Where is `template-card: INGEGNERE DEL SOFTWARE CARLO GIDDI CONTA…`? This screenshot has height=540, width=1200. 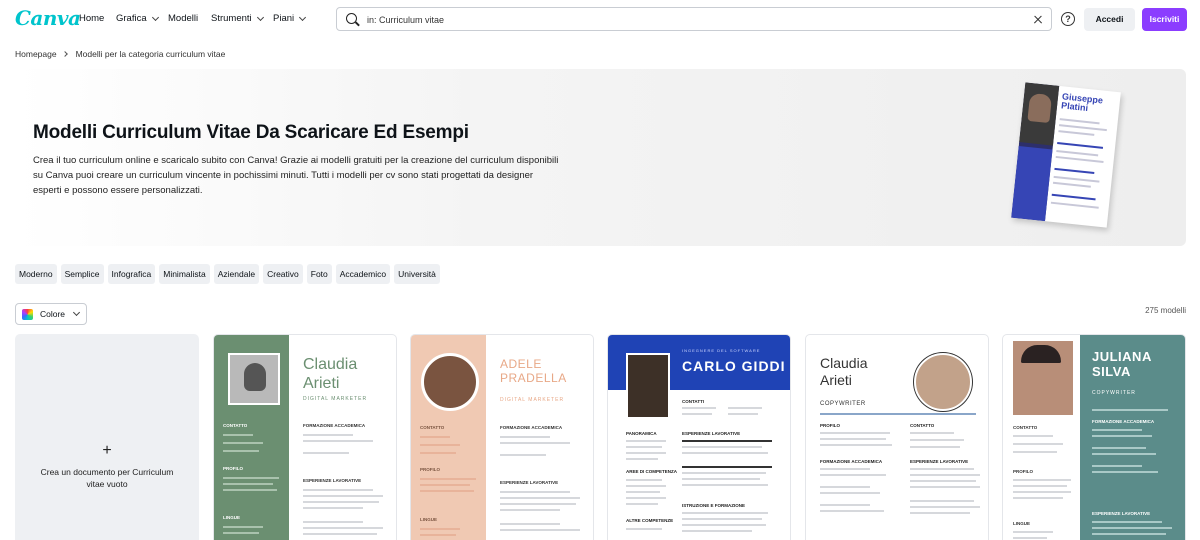 template-card: INGEGNERE DEL SOFTWARE CARLO GIDDI CONTA… is located at coordinates (699, 437).